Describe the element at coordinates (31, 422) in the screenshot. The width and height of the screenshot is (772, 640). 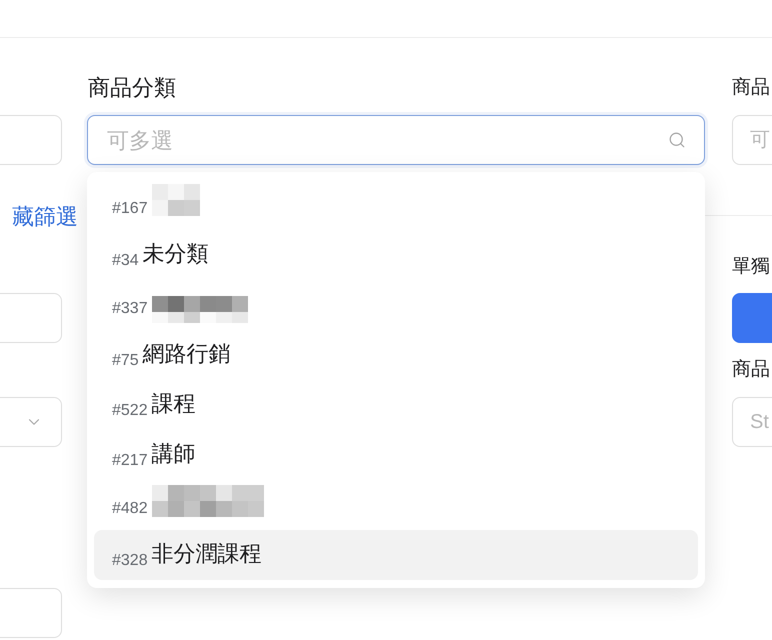
I see `select-field` at that location.